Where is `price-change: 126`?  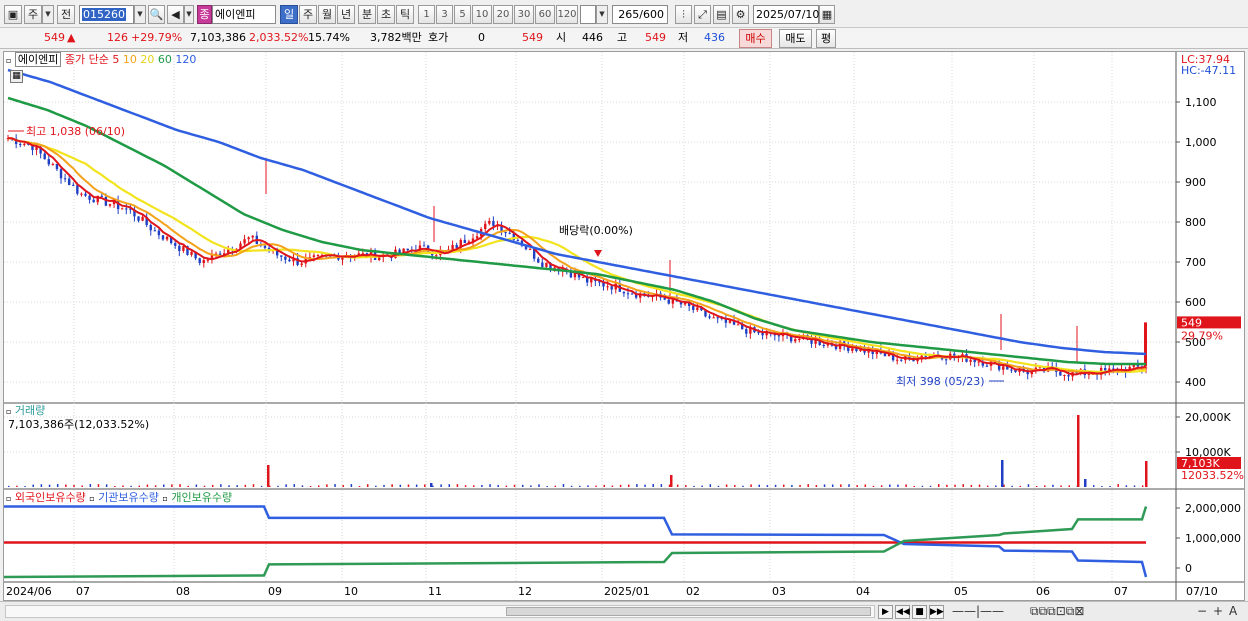
price-change: 126 is located at coordinates (117, 37).